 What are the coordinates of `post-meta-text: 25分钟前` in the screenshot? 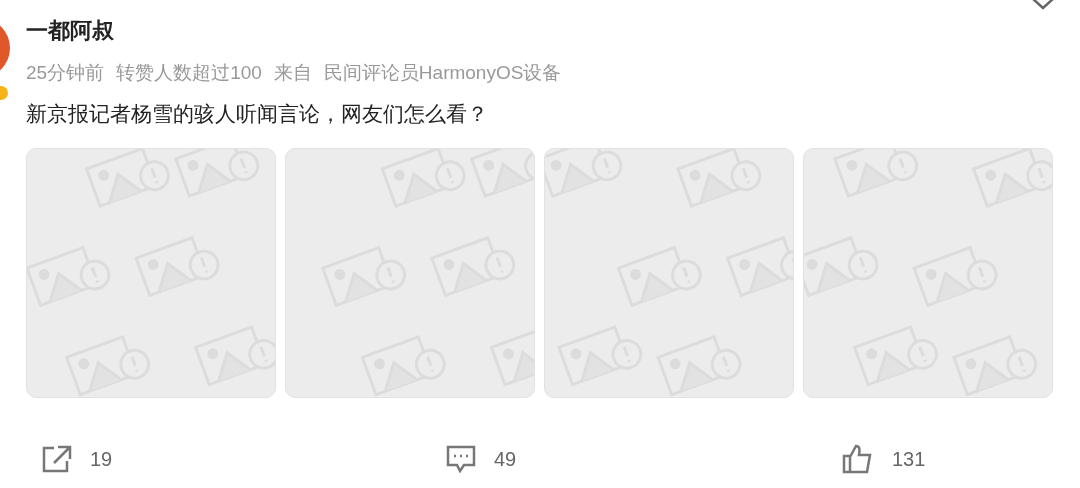 It's located at (65, 73).